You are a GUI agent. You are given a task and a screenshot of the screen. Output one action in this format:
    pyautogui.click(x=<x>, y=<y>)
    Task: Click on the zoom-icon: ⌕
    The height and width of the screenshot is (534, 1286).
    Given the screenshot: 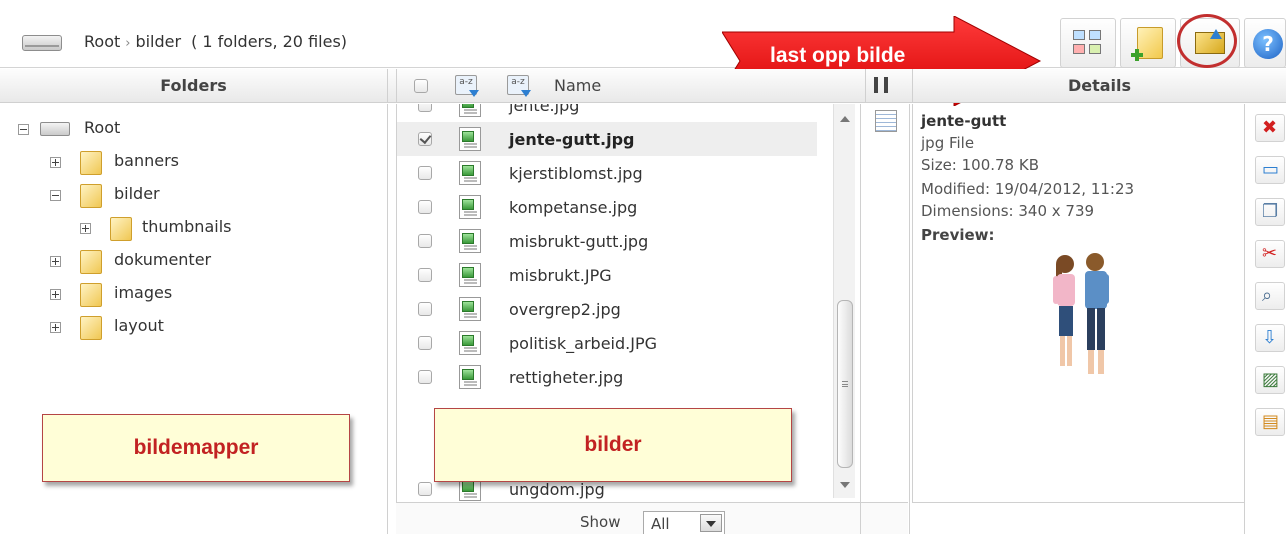 What is the action you would take?
    pyautogui.click(x=1267, y=295)
    